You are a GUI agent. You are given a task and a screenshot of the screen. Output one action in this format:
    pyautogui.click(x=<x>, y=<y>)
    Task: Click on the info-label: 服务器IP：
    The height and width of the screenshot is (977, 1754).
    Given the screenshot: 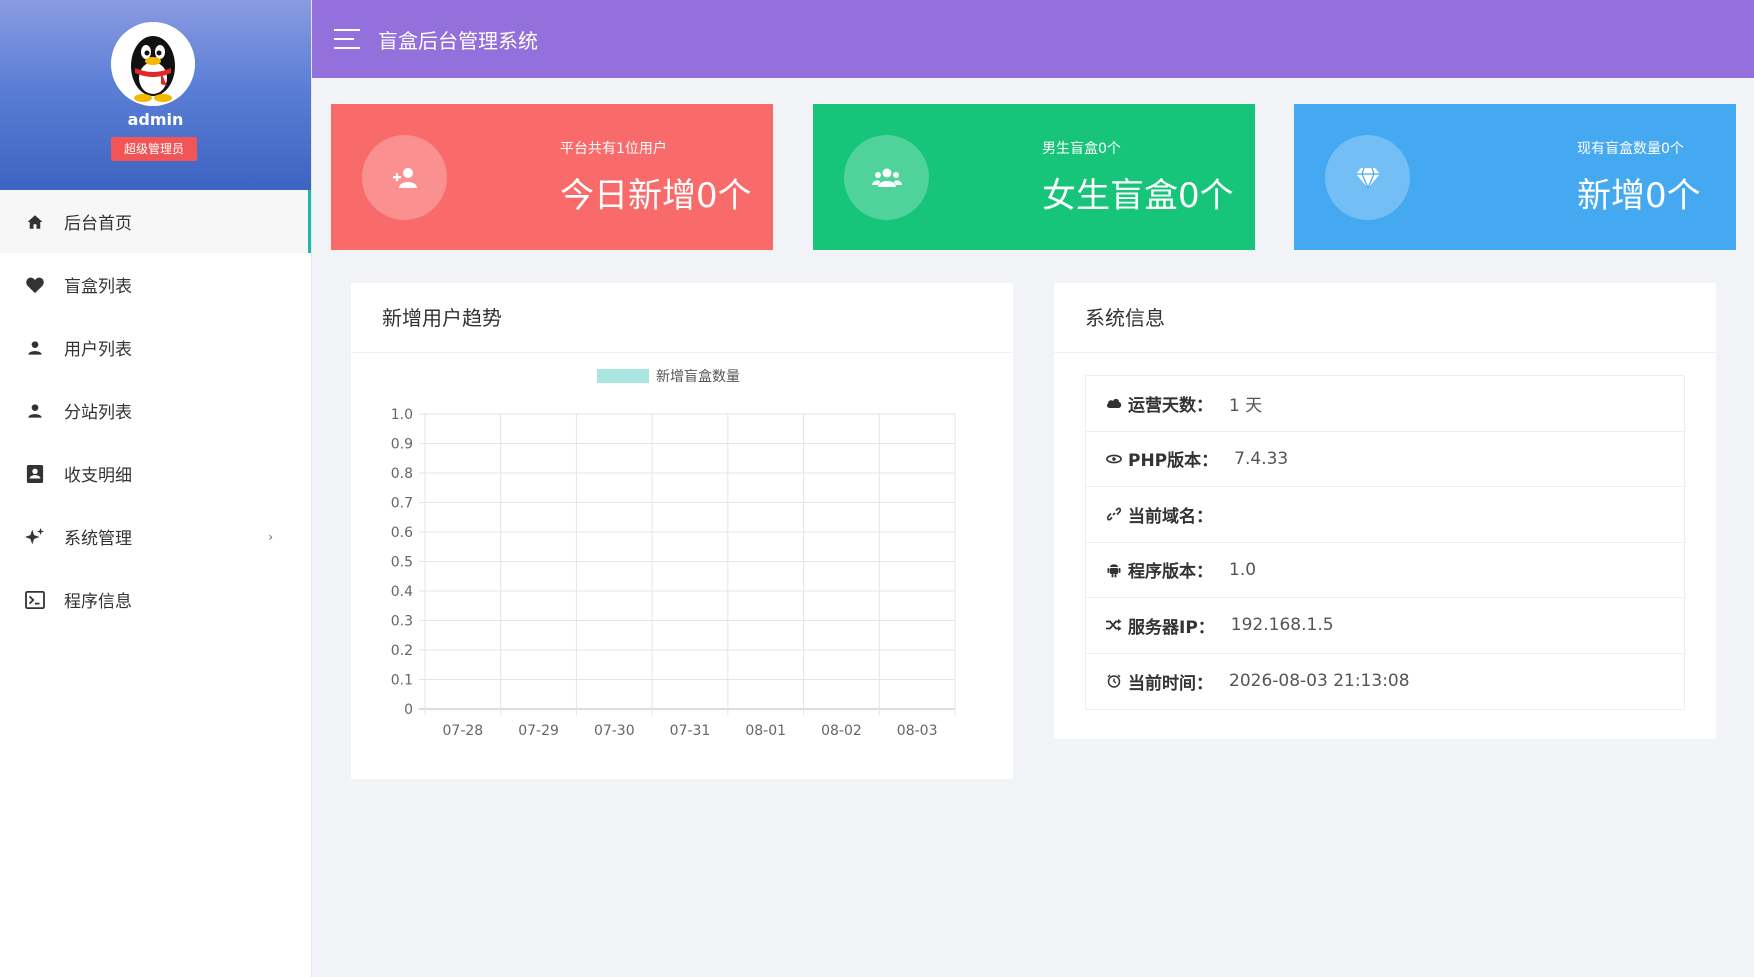 What is the action you would take?
    pyautogui.click(x=1171, y=627)
    